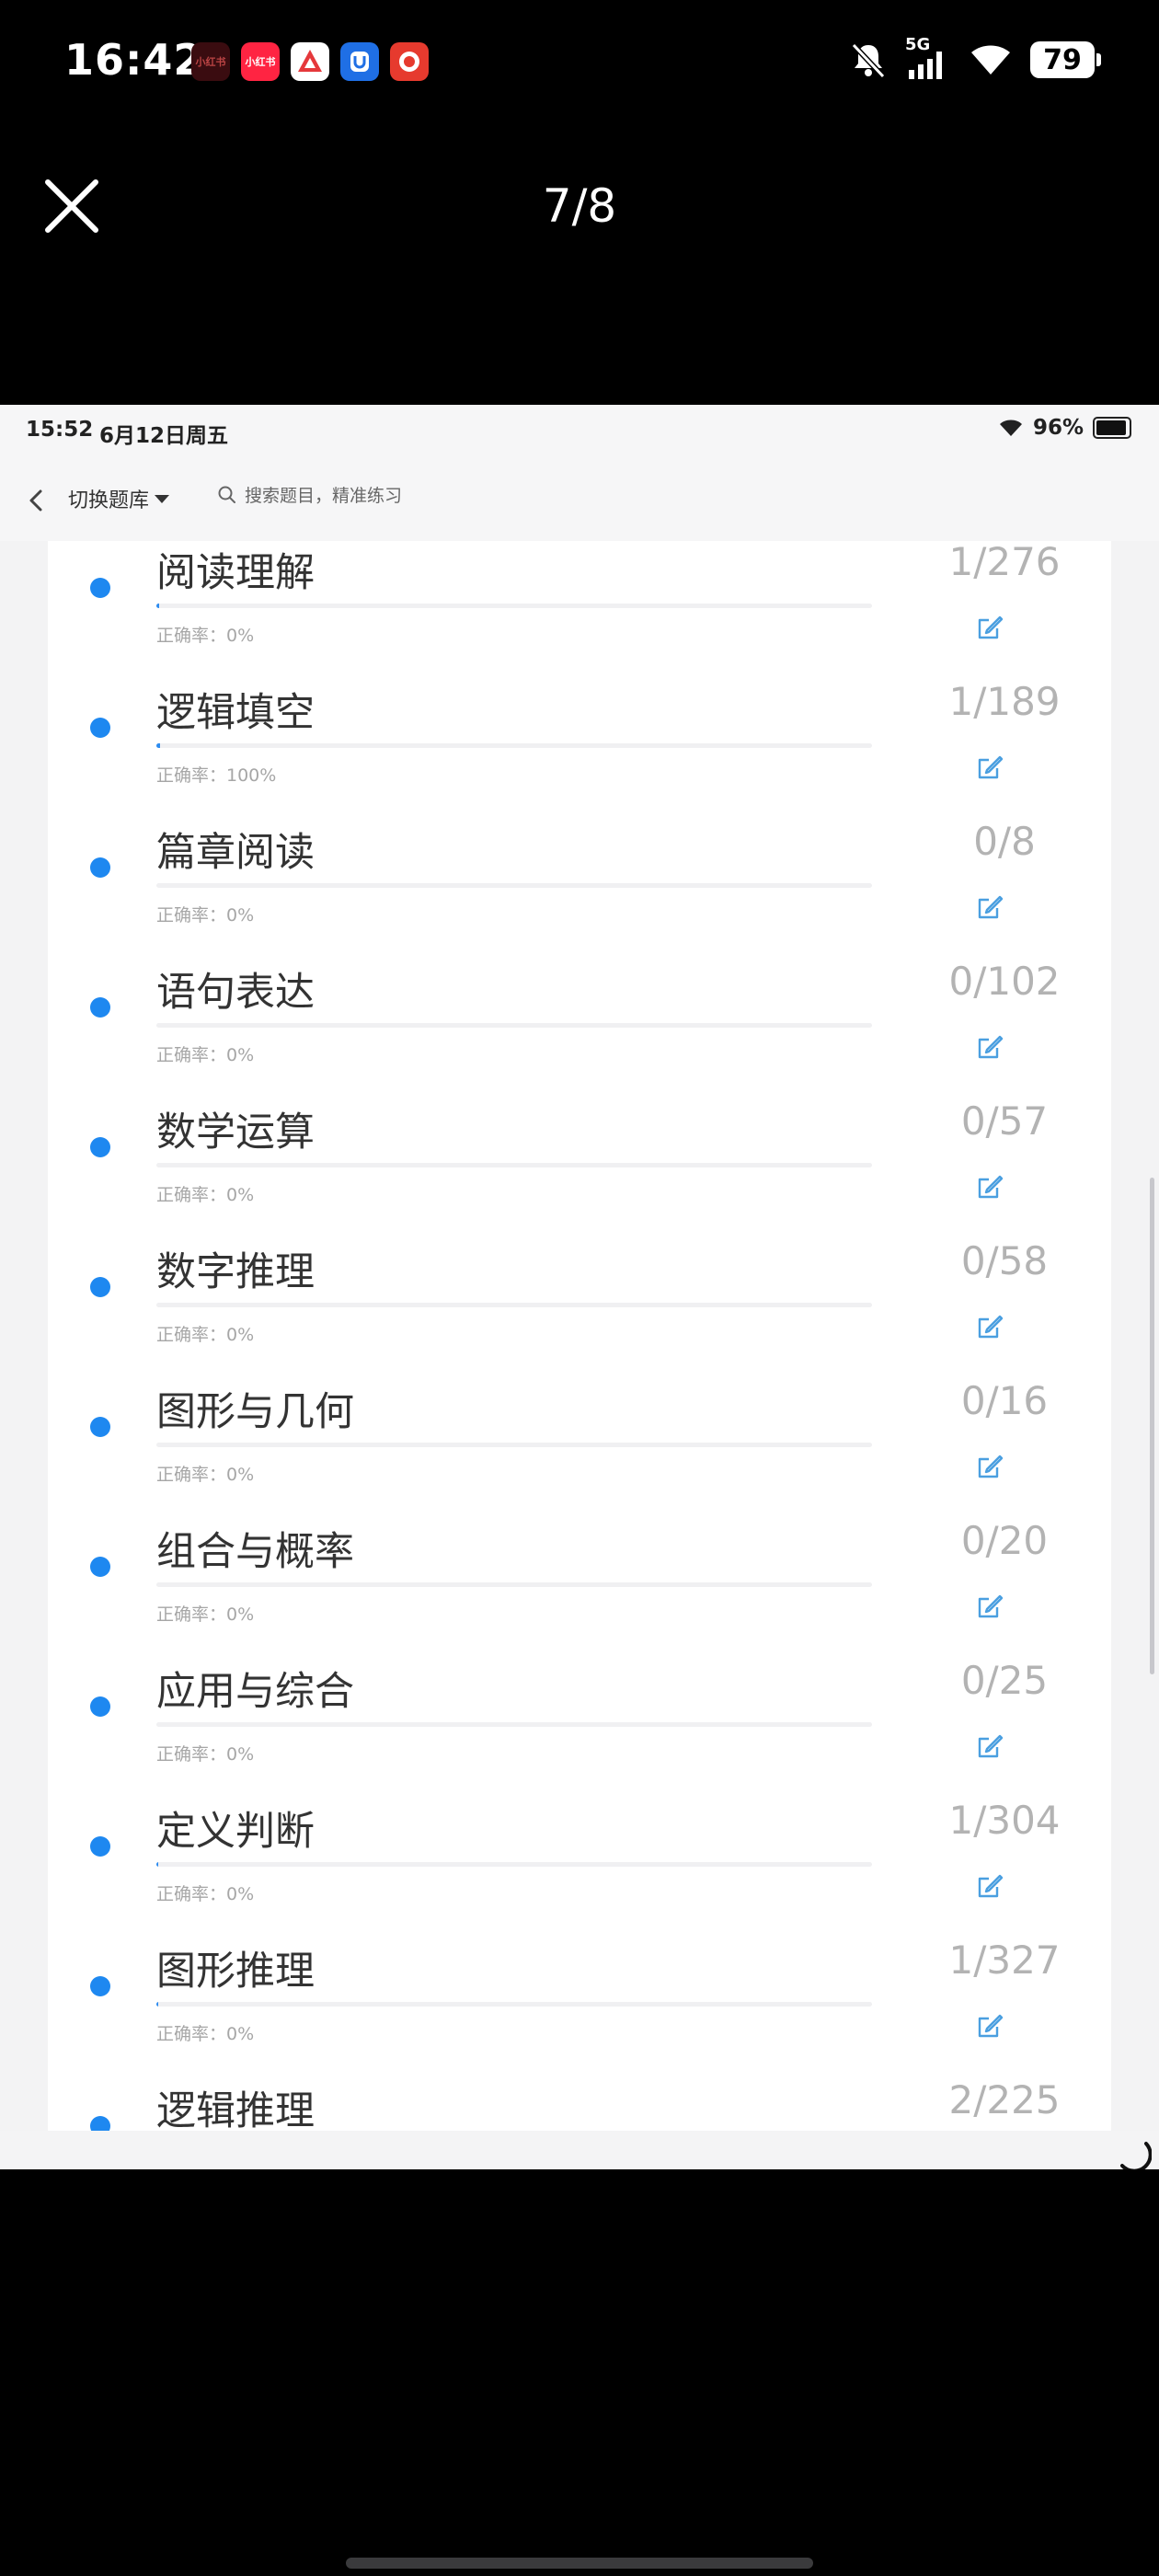 The width and height of the screenshot is (1159, 2576). What do you see at coordinates (60, 430) in the screenshot?
I see `tablet-clock: 15:52` at bounding box center [60, 430].